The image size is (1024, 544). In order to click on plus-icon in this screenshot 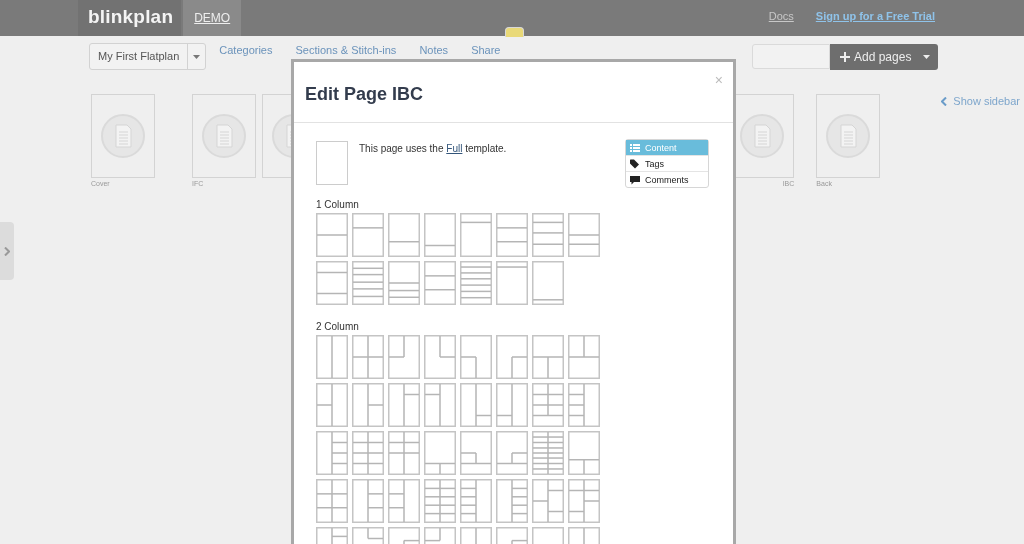, I will do `click(845, 56)`.